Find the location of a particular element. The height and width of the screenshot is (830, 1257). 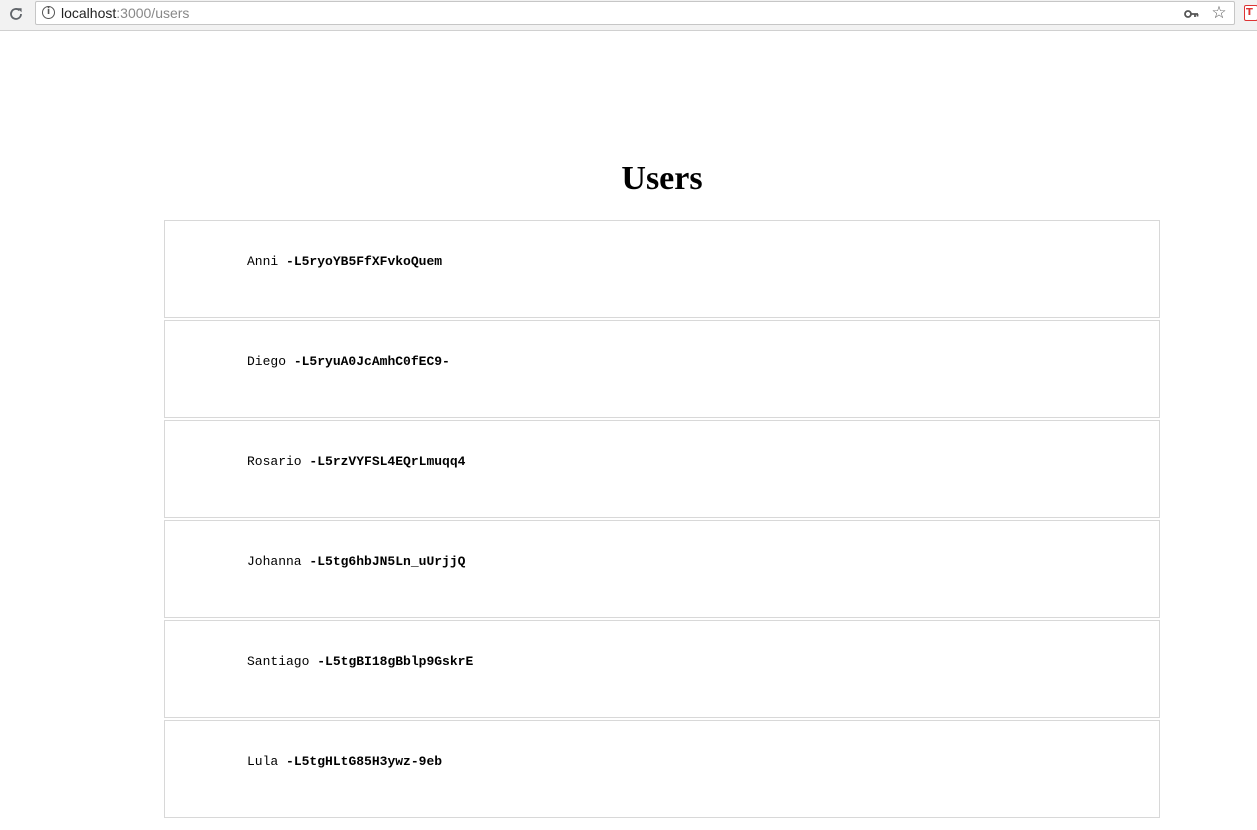

address-bar: i localhost:3000/users ☆ is located at coordinates (635, 13).